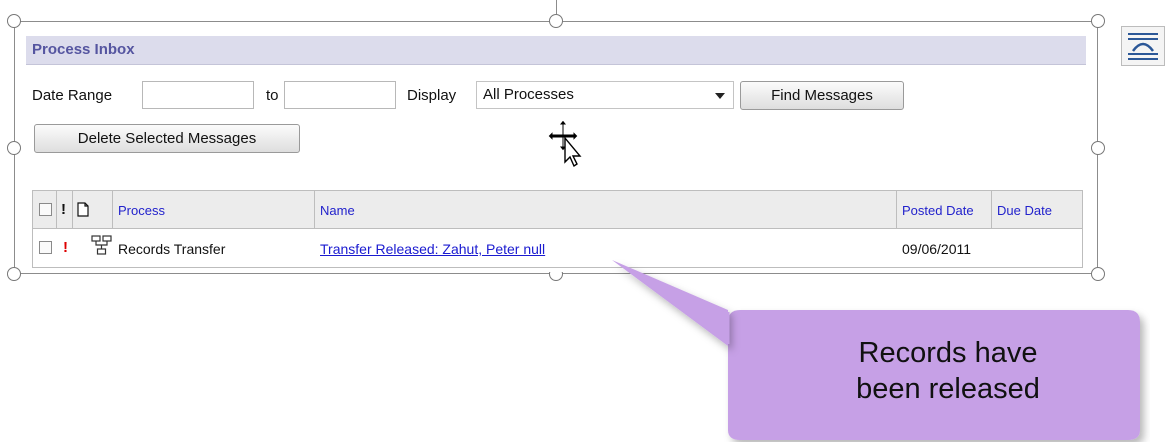 This screenshot has height=442, width=1167. Describe the element at coordinates (1143, 46) in the screenshot. I see `layout-options-icon` at that location.